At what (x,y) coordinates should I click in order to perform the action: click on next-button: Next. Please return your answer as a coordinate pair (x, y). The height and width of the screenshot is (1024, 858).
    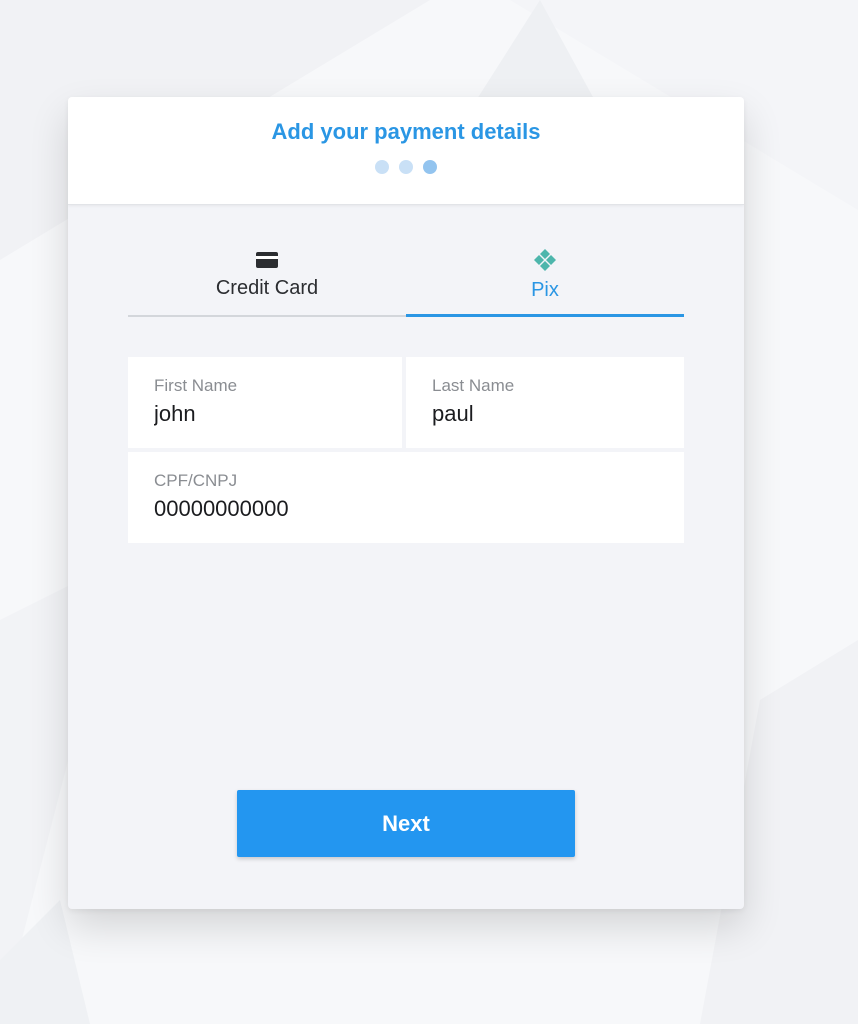
    Looking at the image, I should click on (406, 823).